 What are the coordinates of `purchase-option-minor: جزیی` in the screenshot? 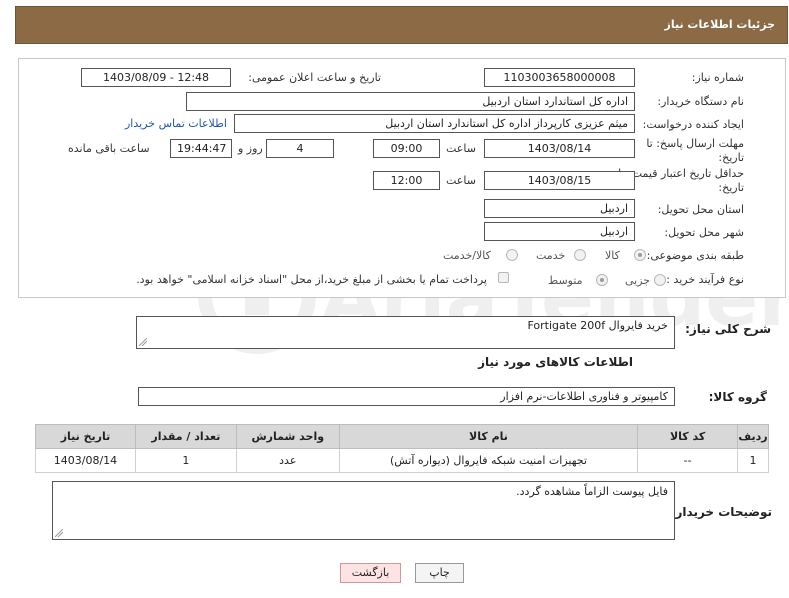 It's located at (638, 280).